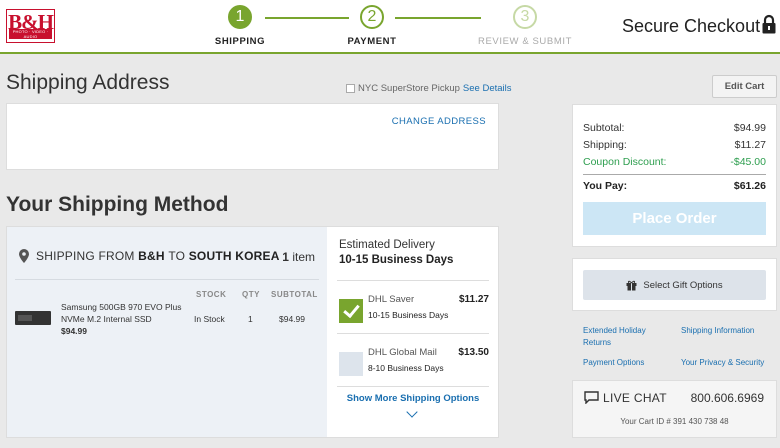 The height and width of the screenshot is (448, 780). I want to click on estimated-delivery-label: Estimated Delivery, so click(387, 245).